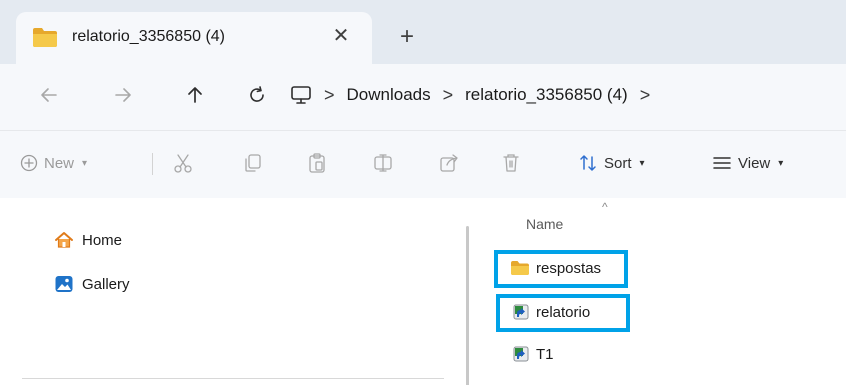  Describe the element at coordinates (544, 224) in the screenshot. I see `column-header-name: Name` at that location.